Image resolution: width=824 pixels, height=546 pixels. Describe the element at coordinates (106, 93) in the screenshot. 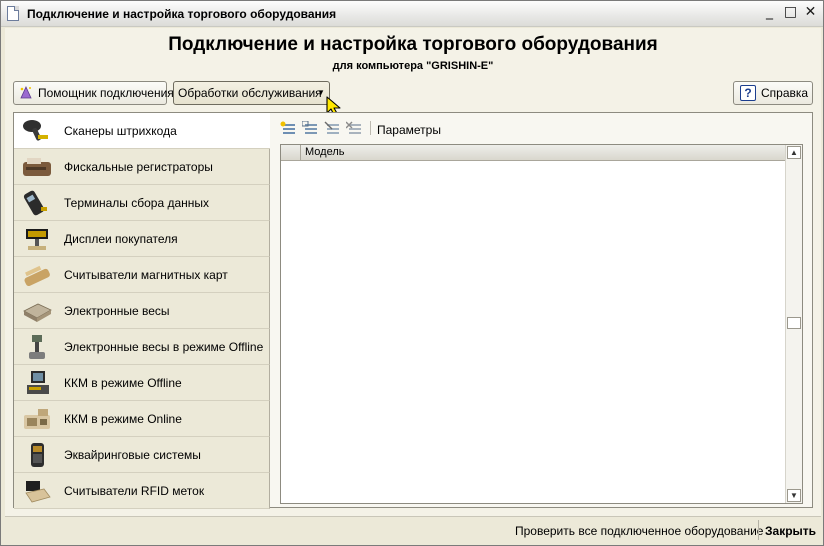

I see `wizard-button-label: Помощник подключения` at that location.